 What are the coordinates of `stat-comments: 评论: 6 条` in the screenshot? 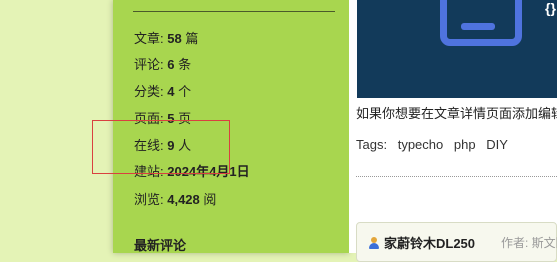 It's located at (162, 65).